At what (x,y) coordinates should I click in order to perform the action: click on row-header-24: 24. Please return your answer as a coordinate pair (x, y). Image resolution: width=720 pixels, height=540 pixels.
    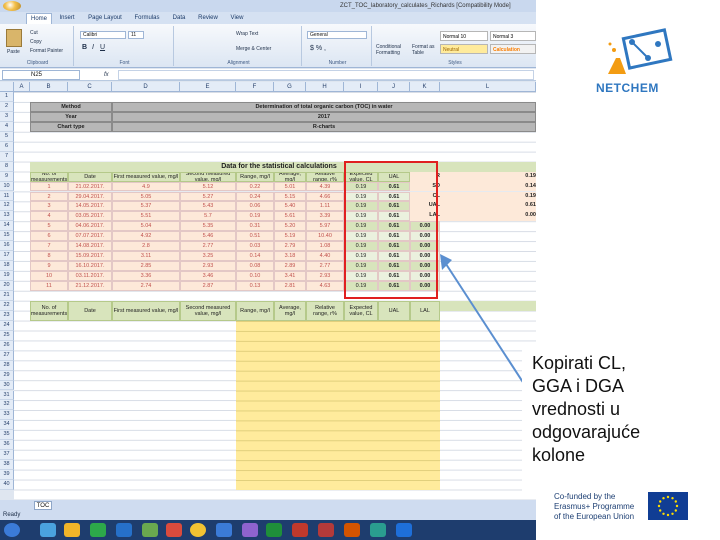
    Looking at the image, I should click on (7, 325).